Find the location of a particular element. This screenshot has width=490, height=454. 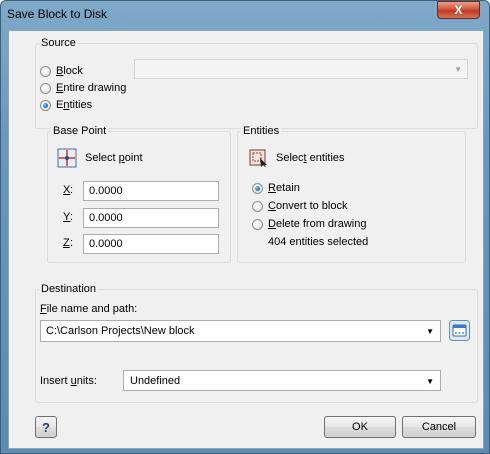

radio-entire-drawing is located at coordinates (45, 88).